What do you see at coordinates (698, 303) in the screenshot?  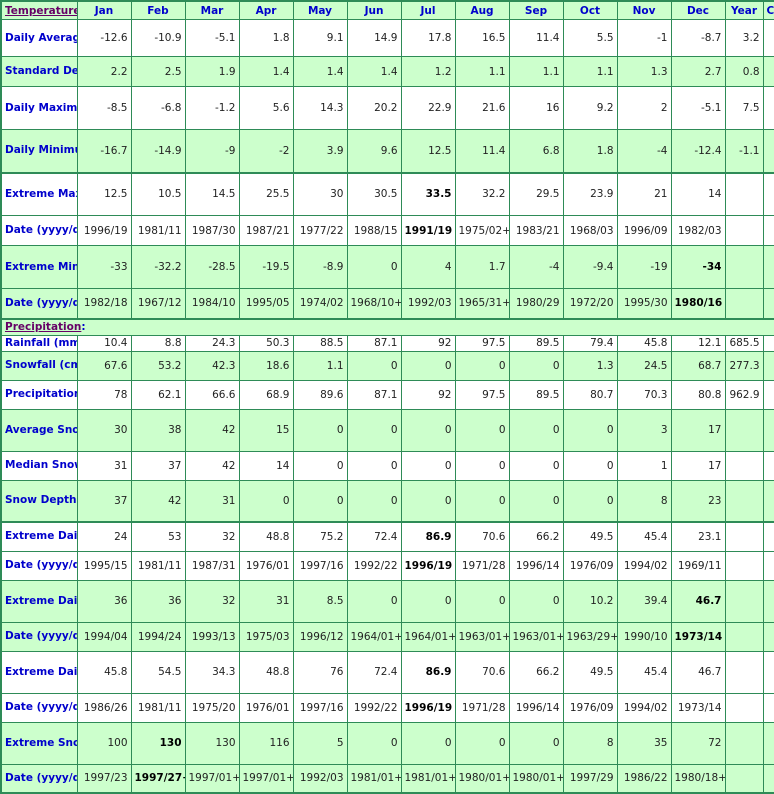 I see `cell-dec: 1980/16` at bounding box center [698, 303].